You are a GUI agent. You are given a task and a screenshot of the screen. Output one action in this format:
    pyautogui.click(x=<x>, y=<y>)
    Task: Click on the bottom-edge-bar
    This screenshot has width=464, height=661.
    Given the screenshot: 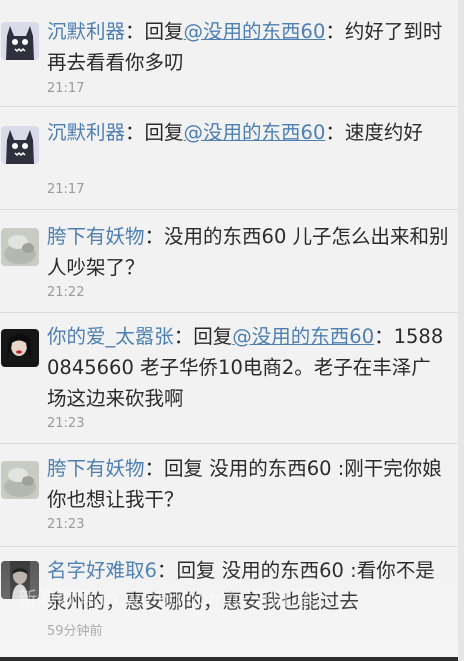 What is the action you would take?
    pyautogui.click(x=229, y=659)
    